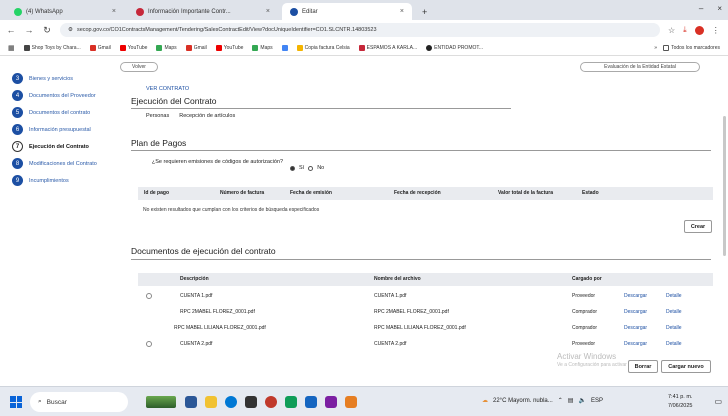 The image size is (728, 416). What do you see at coordinates (67, 180) in the screenshot?
I see `sidebar-step-incumplimientos: 9 Incumplimientos` at bounding box center [67, 180].